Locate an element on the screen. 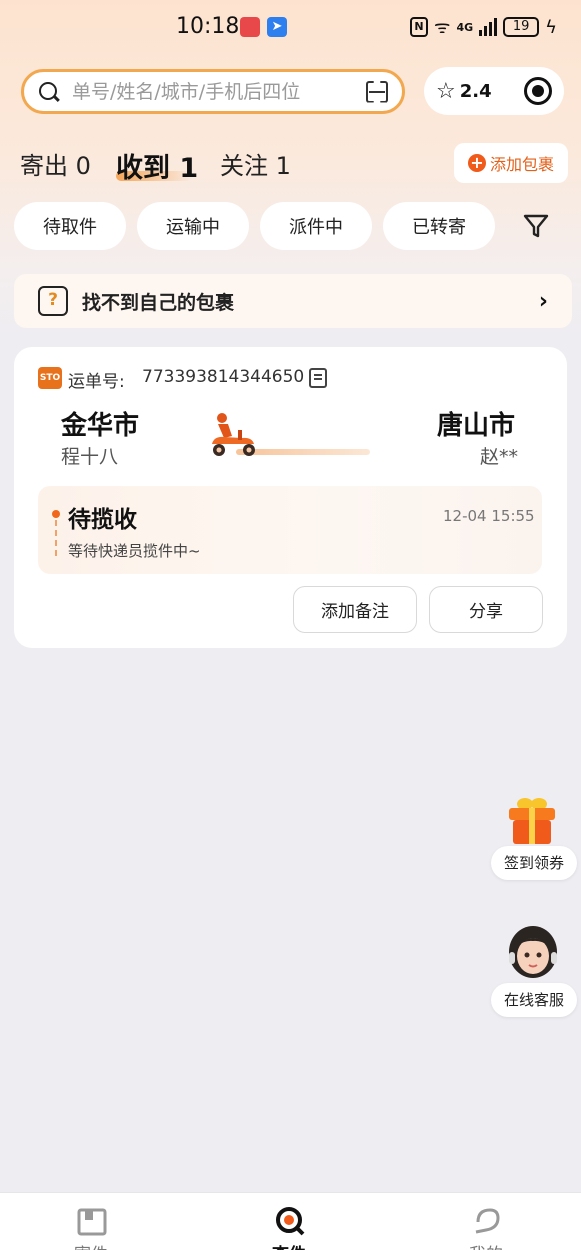 The image size is (581, 1250). filter-icon is located at coordinates (536, 226).